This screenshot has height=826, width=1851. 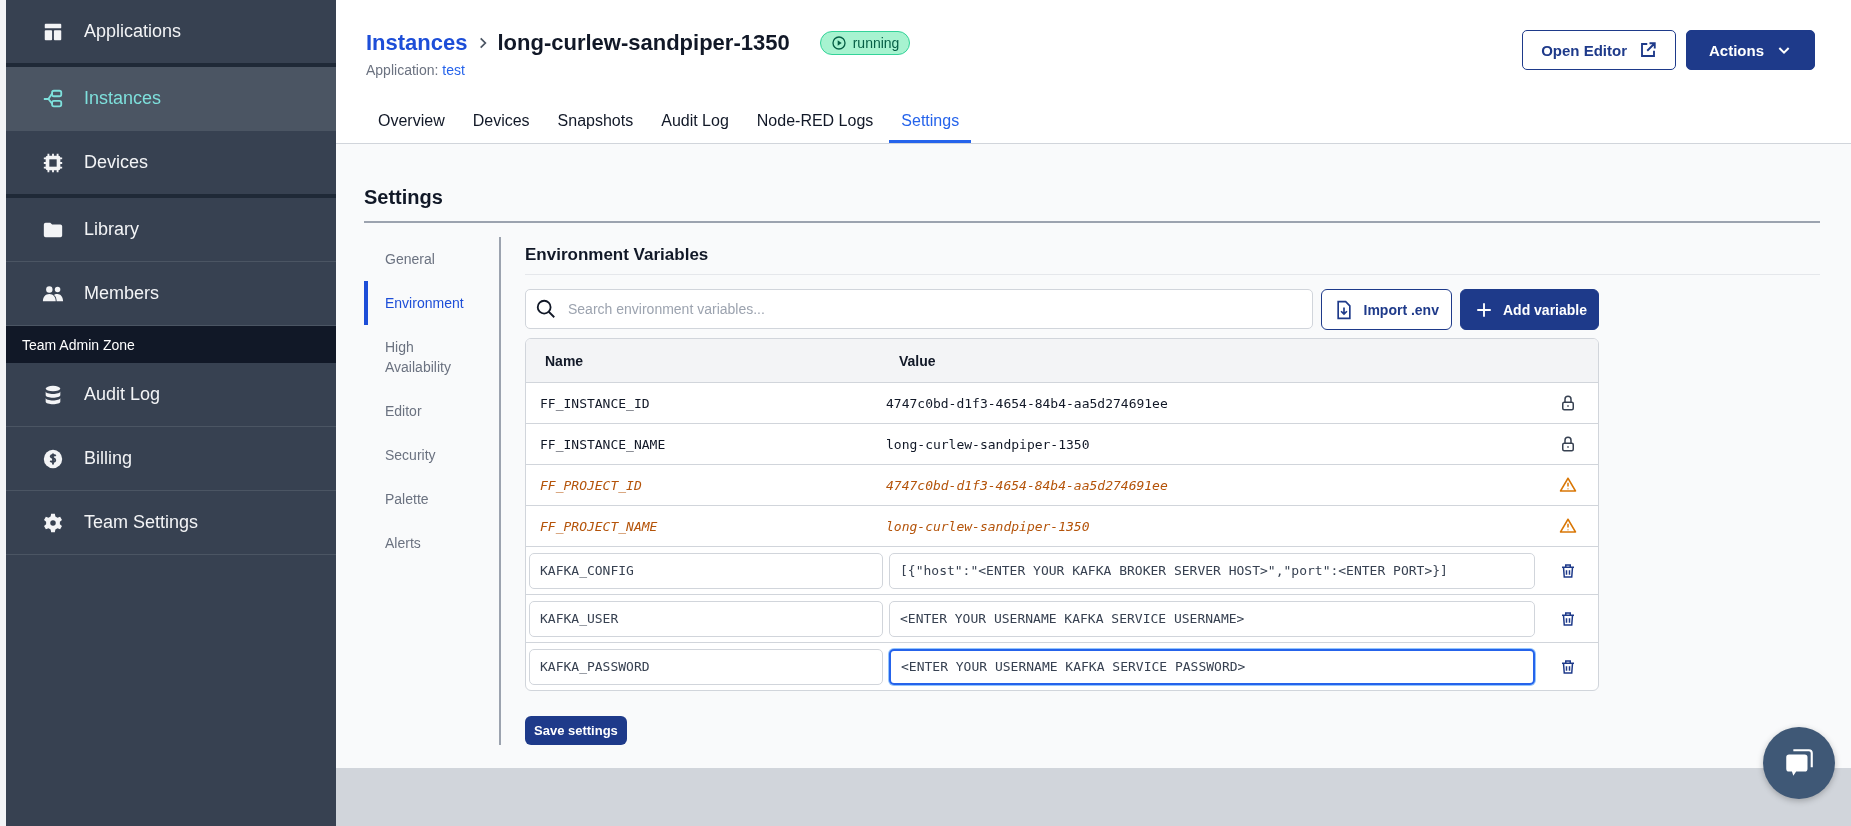 What do you see at coordinates (706, 618) in the screenshot?
I see `name-input: KAFKA_USER` at bounding box center [706, 618].